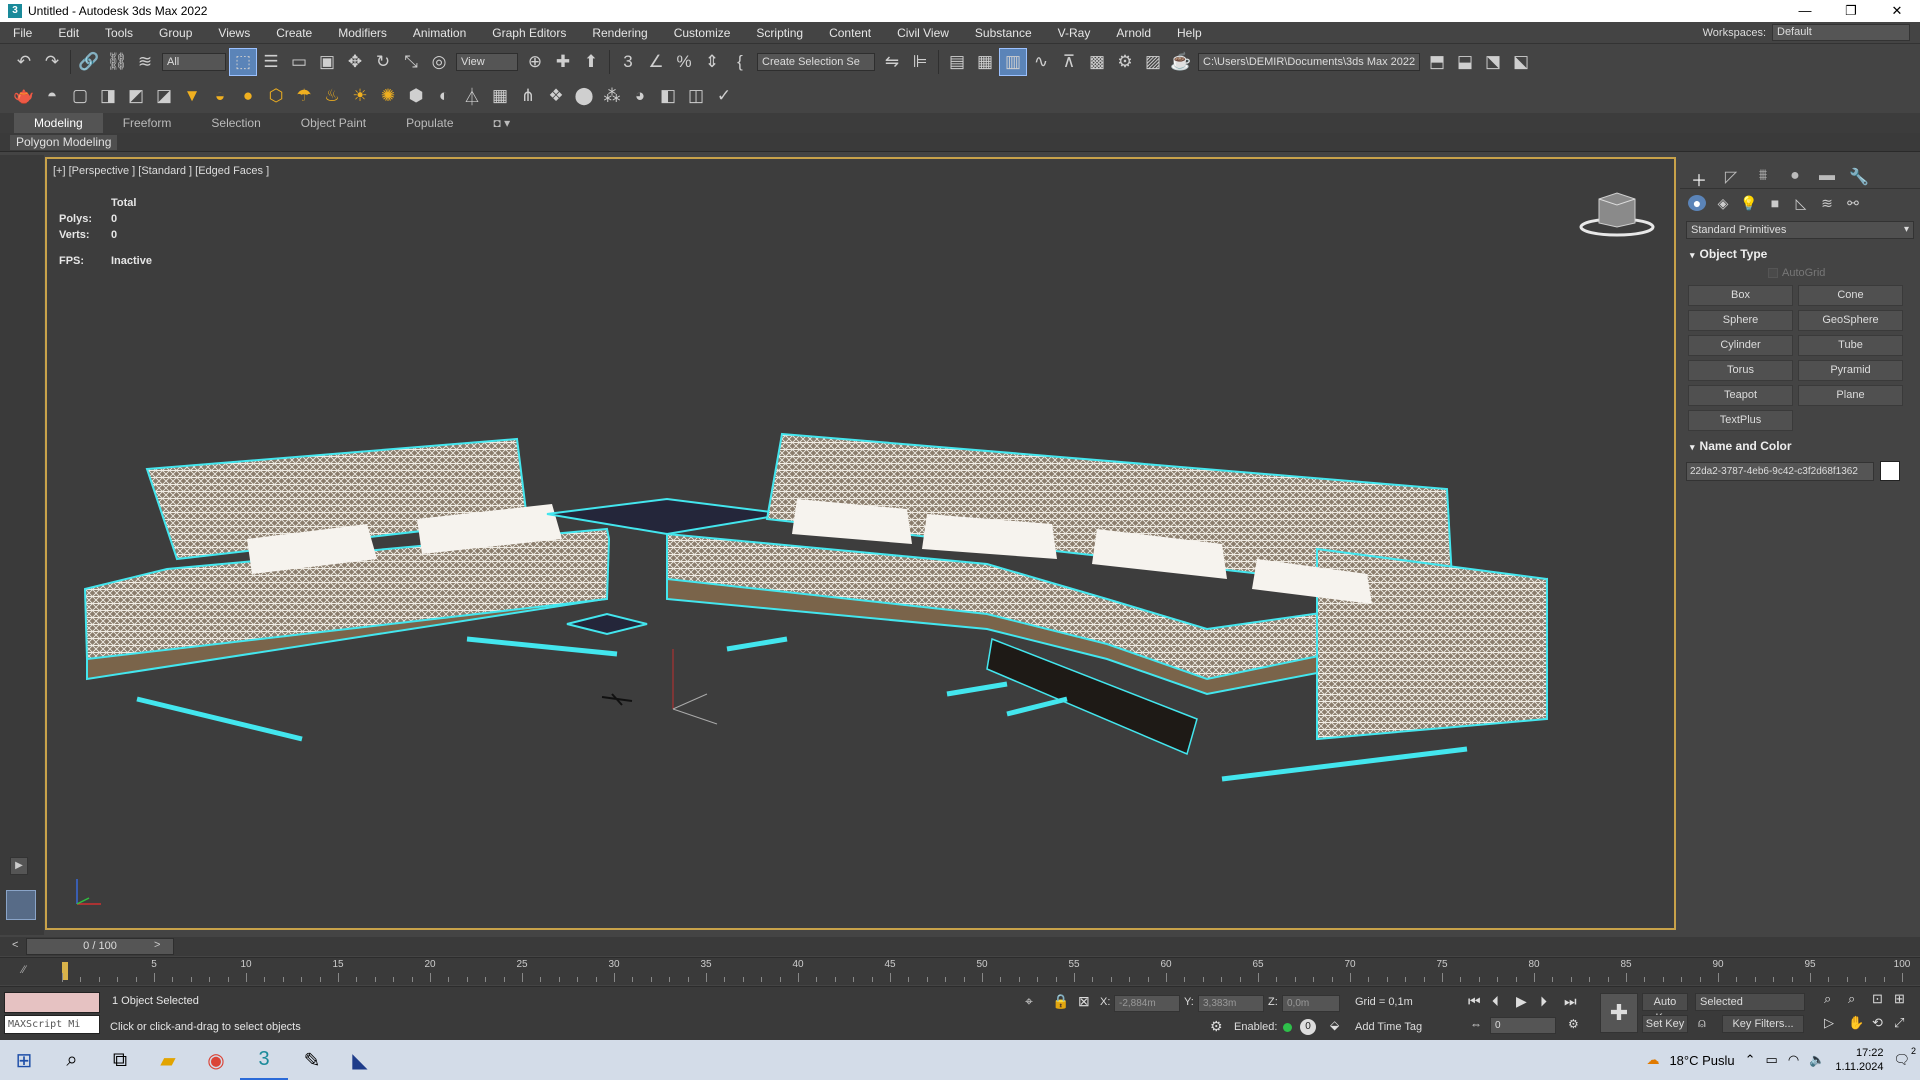 The width and height of the screenshot is (1920, 1080). What do you see at coordinates (164, 96) in the screenshot?
I see `vray-frame-buffer-icon: ◪` at bounding box center [164, 96].